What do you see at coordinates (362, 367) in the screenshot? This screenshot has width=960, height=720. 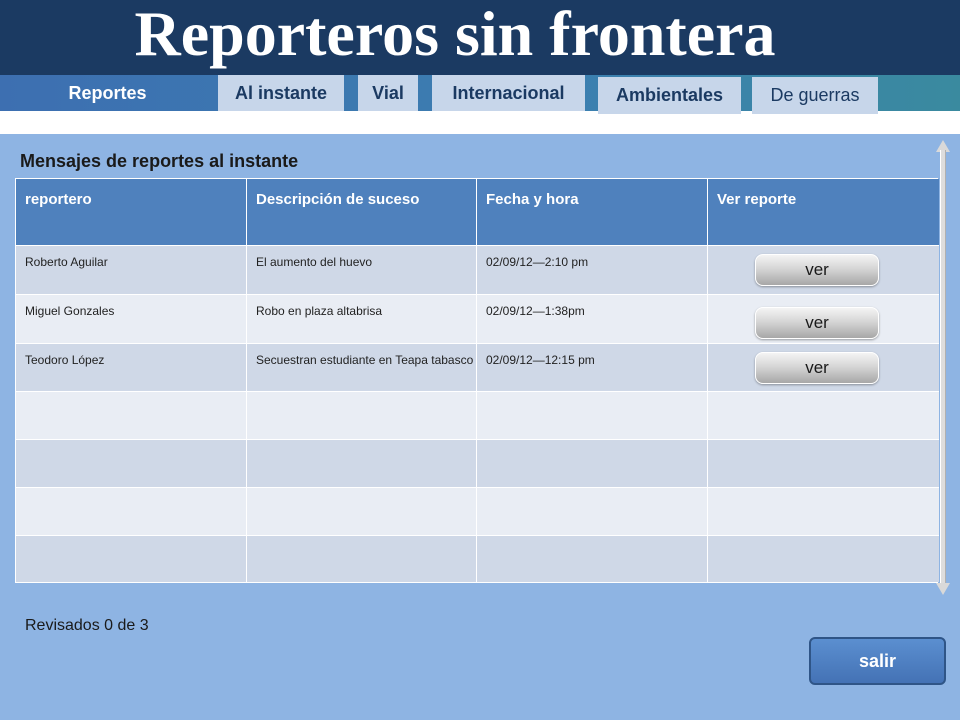 I see `cell-descripcion: Secuestran estudiante en Teapa tabasco` at bounding box center [362, 367].